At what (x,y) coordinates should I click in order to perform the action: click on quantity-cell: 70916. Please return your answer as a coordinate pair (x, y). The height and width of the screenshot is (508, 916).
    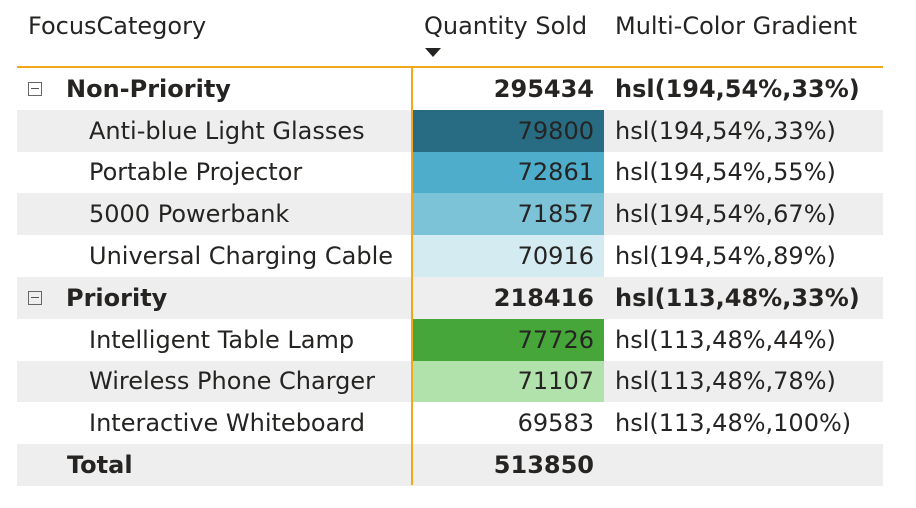
    Looking at the image, I should click on (508, 256).